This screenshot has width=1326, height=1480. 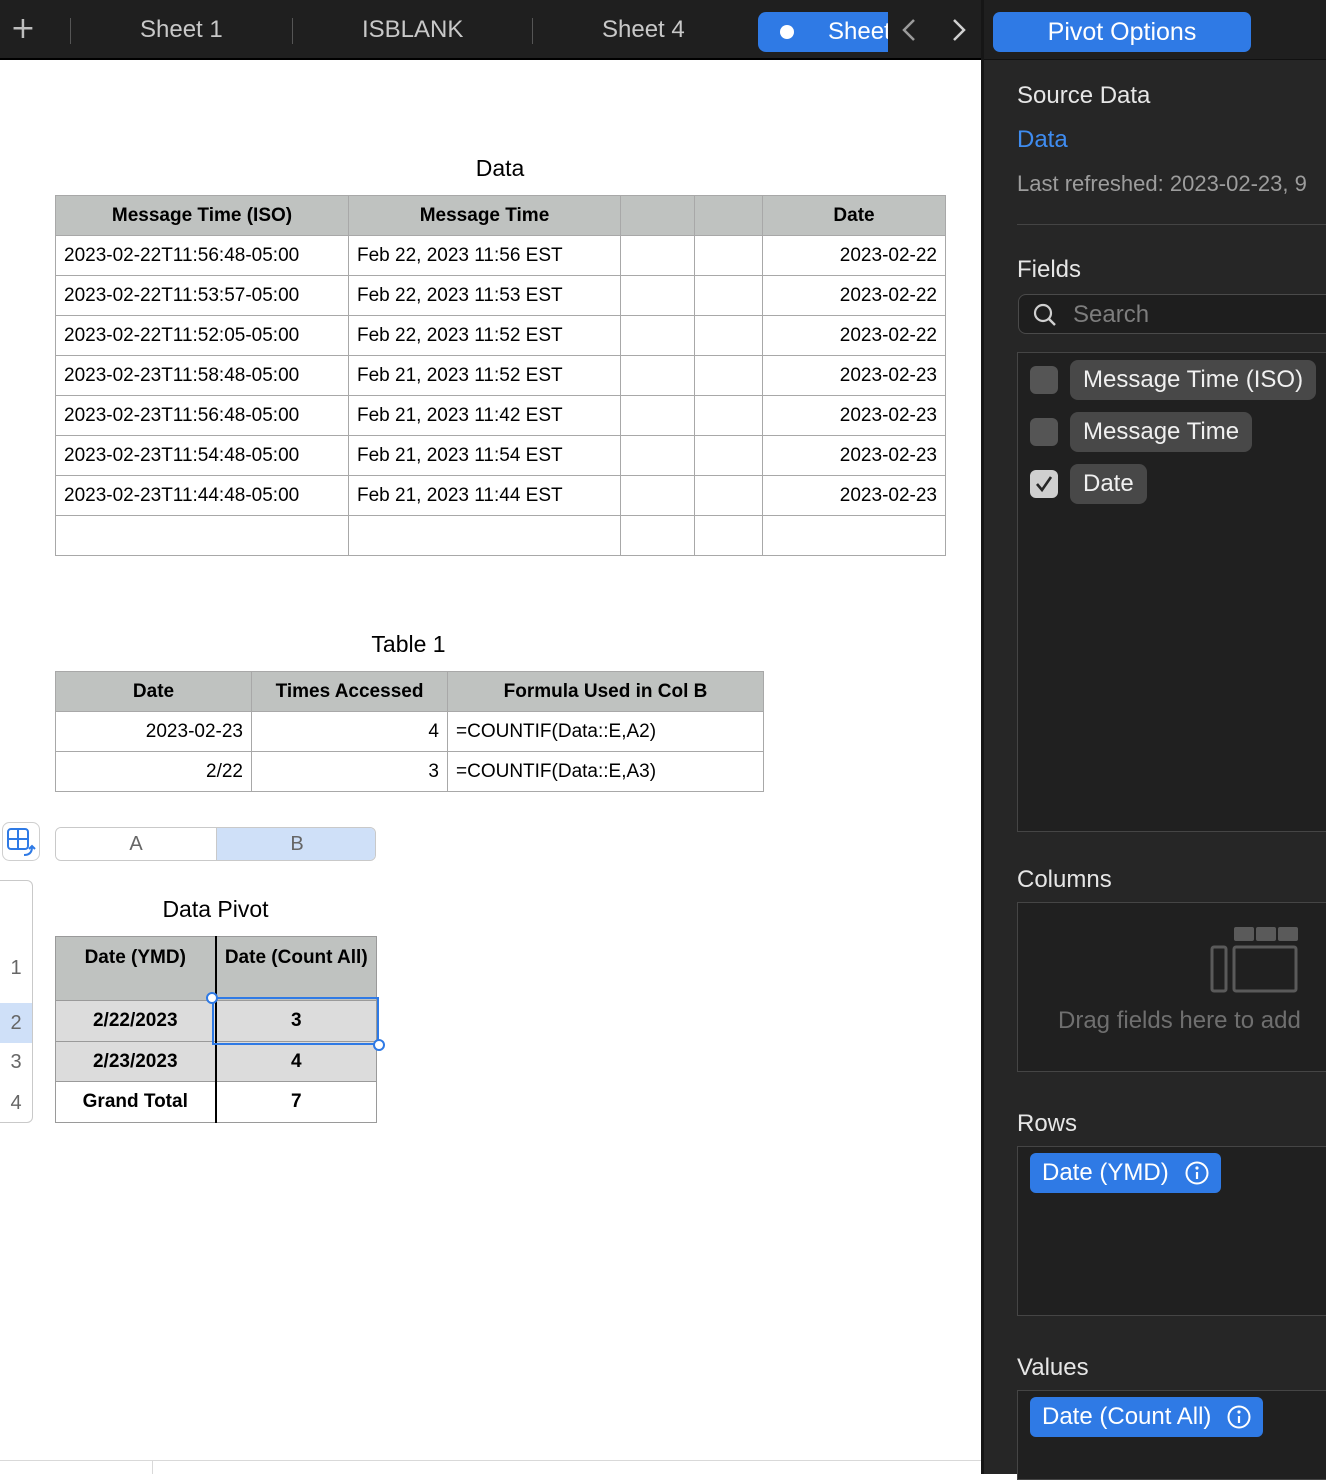 What do you see at coordinates (484, 215) in the screenshot?
I see `header-cell: Message Time` at bounding box center [484, 215].